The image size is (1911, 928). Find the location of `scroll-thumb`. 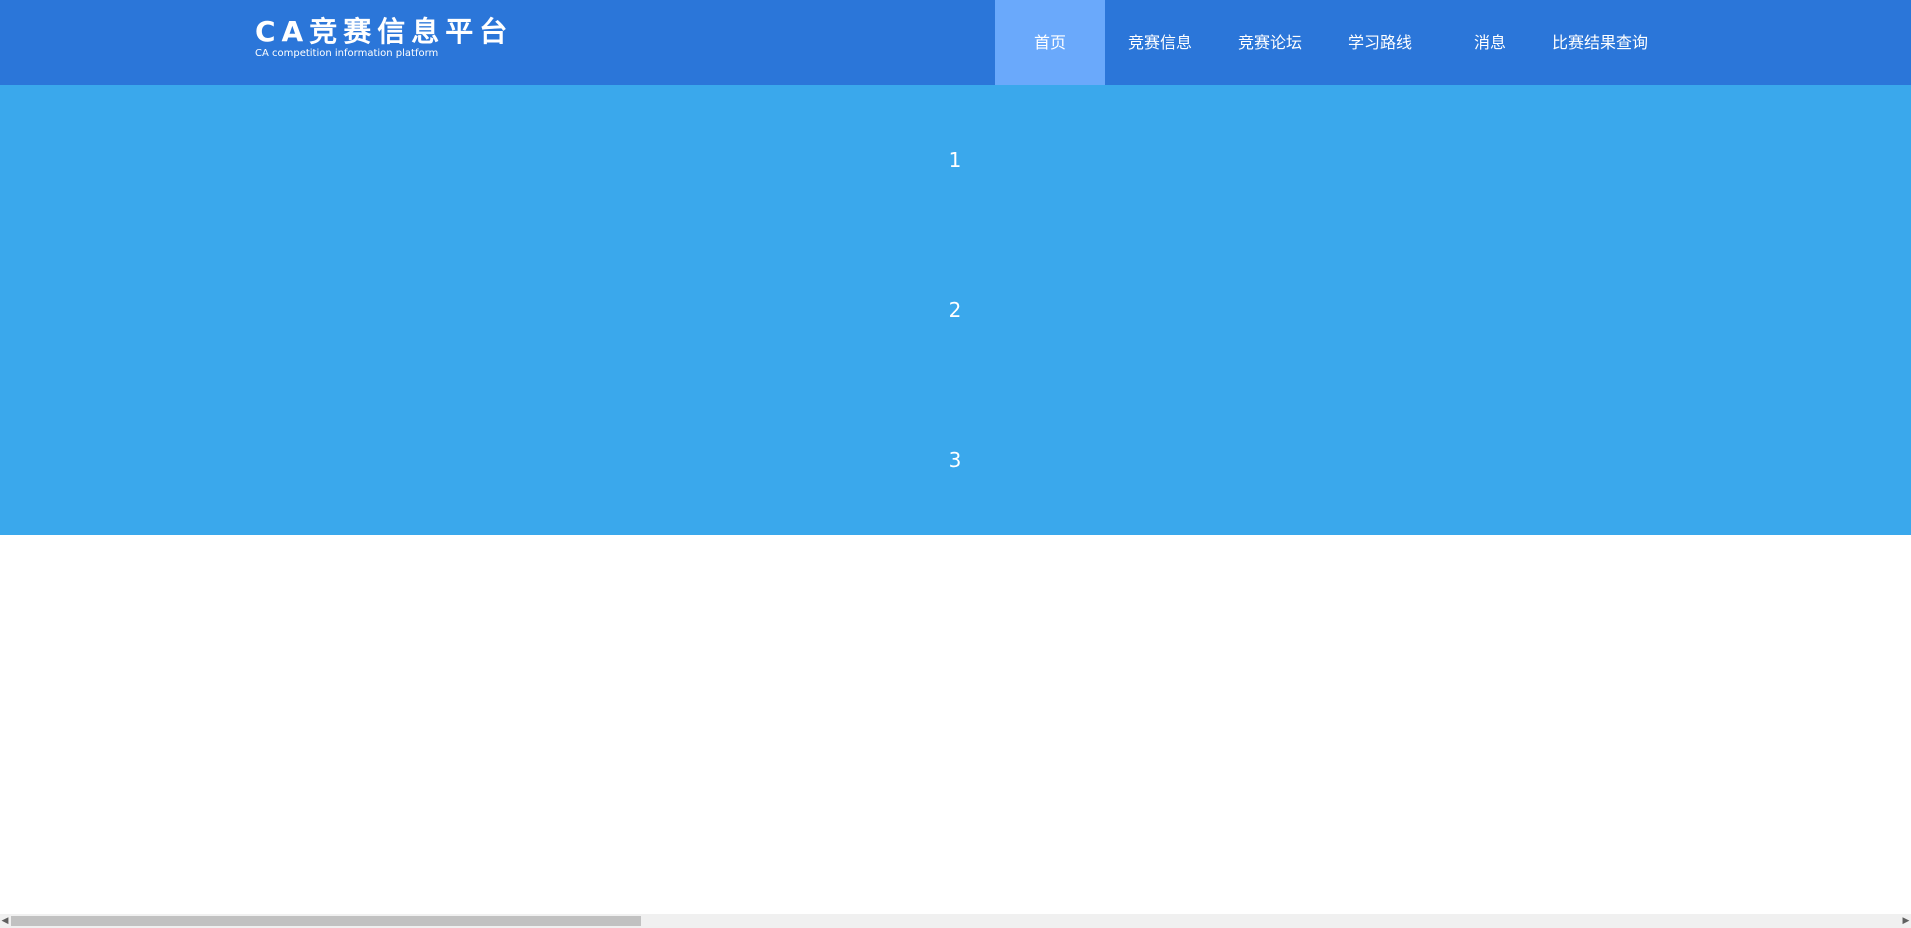

scroll-thumb is located at coordinates (326, 921).